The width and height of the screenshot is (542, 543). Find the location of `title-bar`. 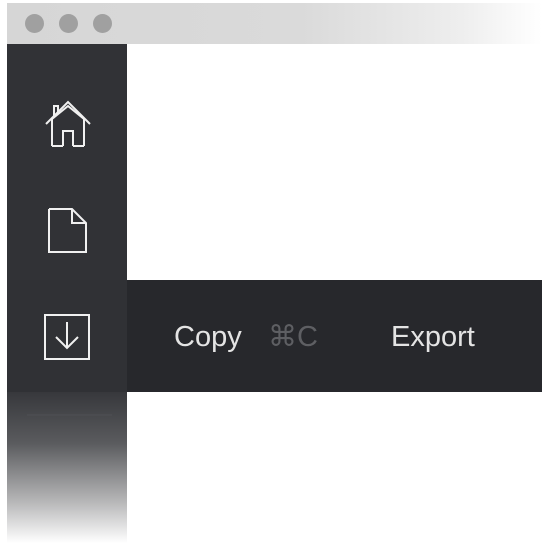

title-bar is located at coordinates (274, 23).